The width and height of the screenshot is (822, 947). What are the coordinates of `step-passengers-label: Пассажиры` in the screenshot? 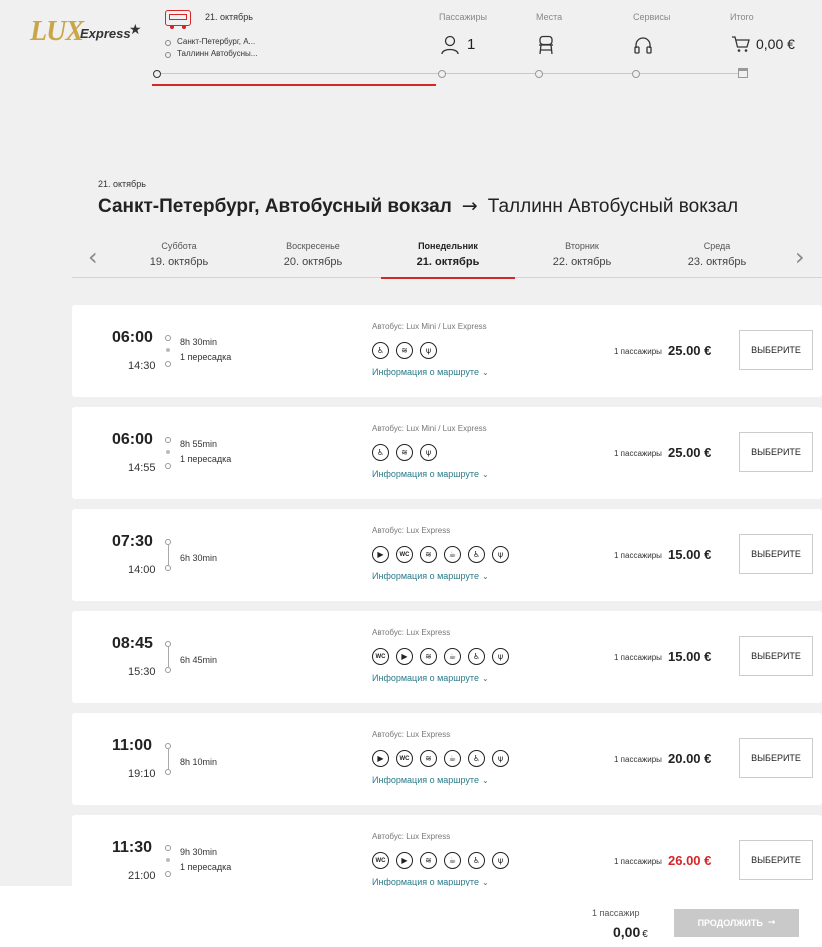 It's located at (463, 17).